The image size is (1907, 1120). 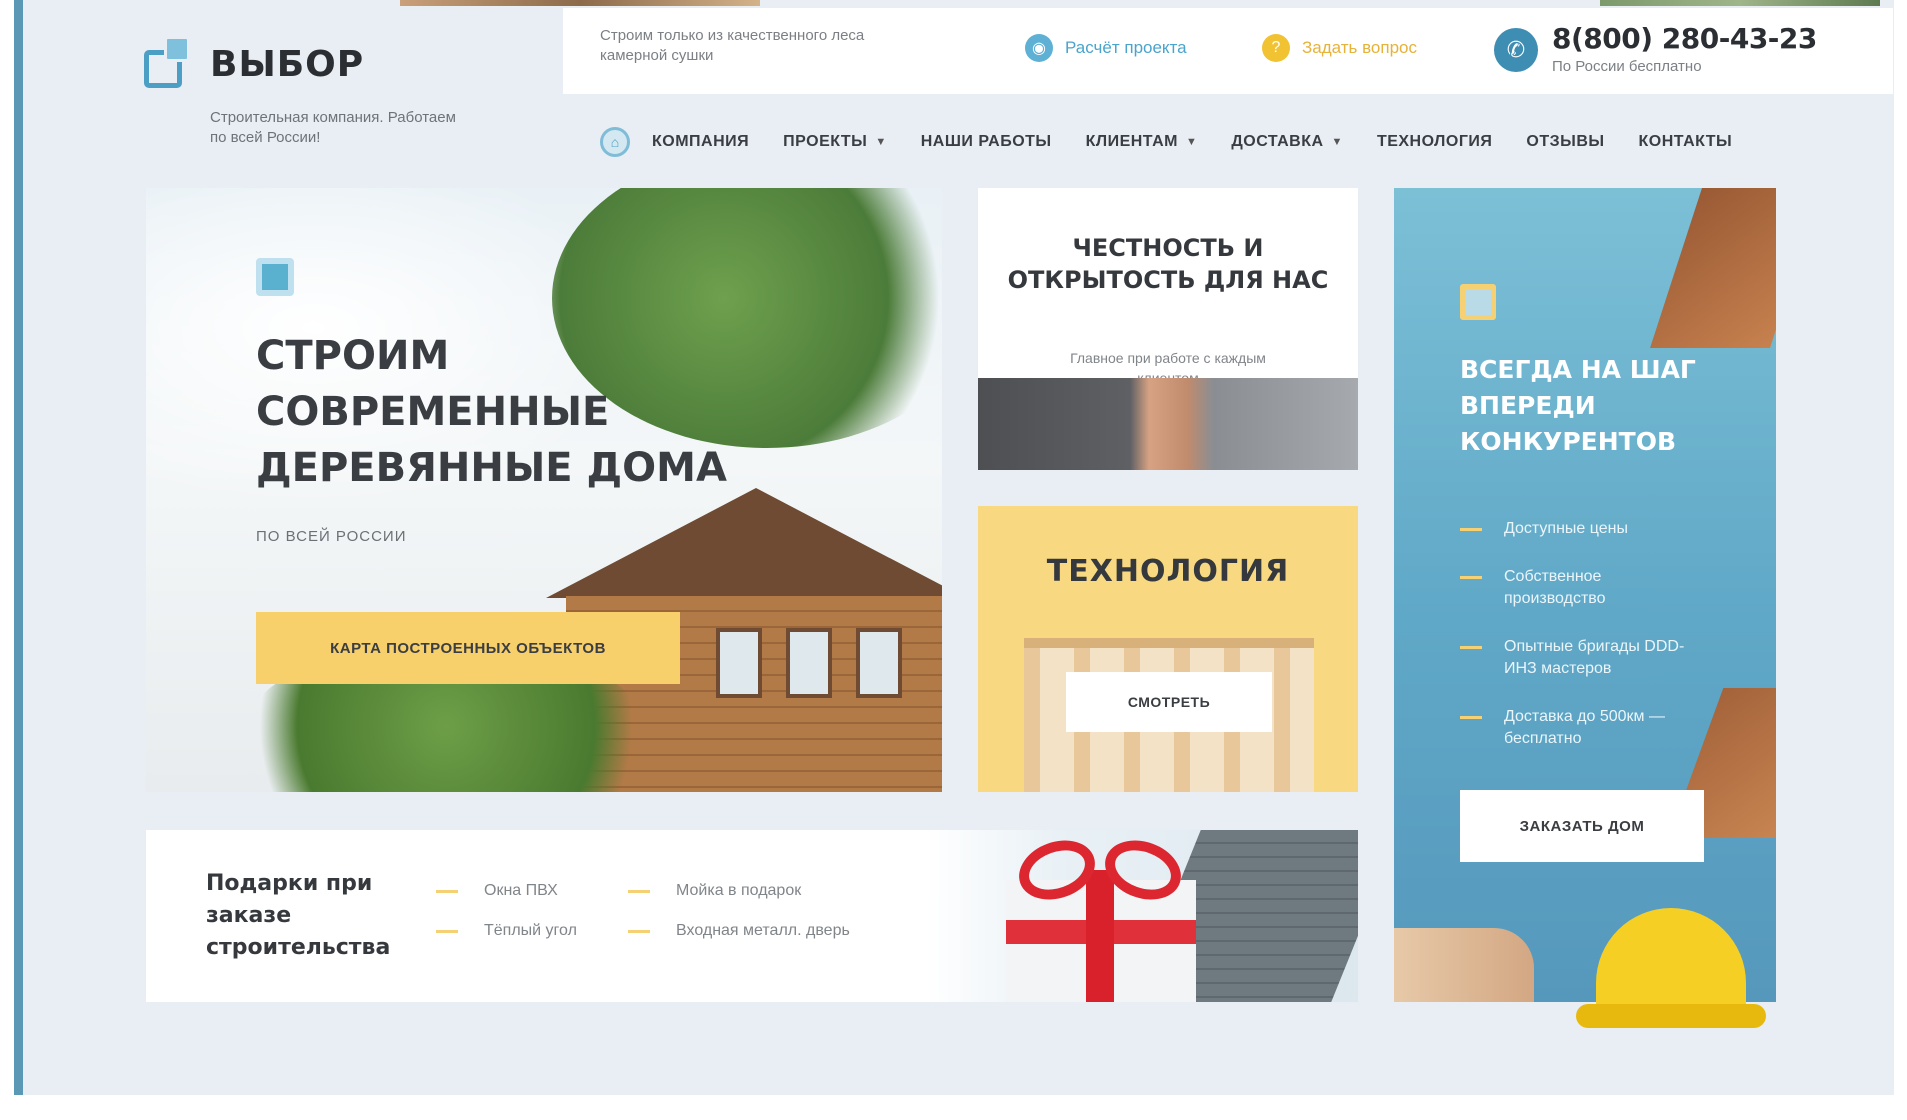 What do you see at coordinates (1580, 588) in the screenshot?
I see `list-item: Собственное производство` at bounding box center [1580, 588].